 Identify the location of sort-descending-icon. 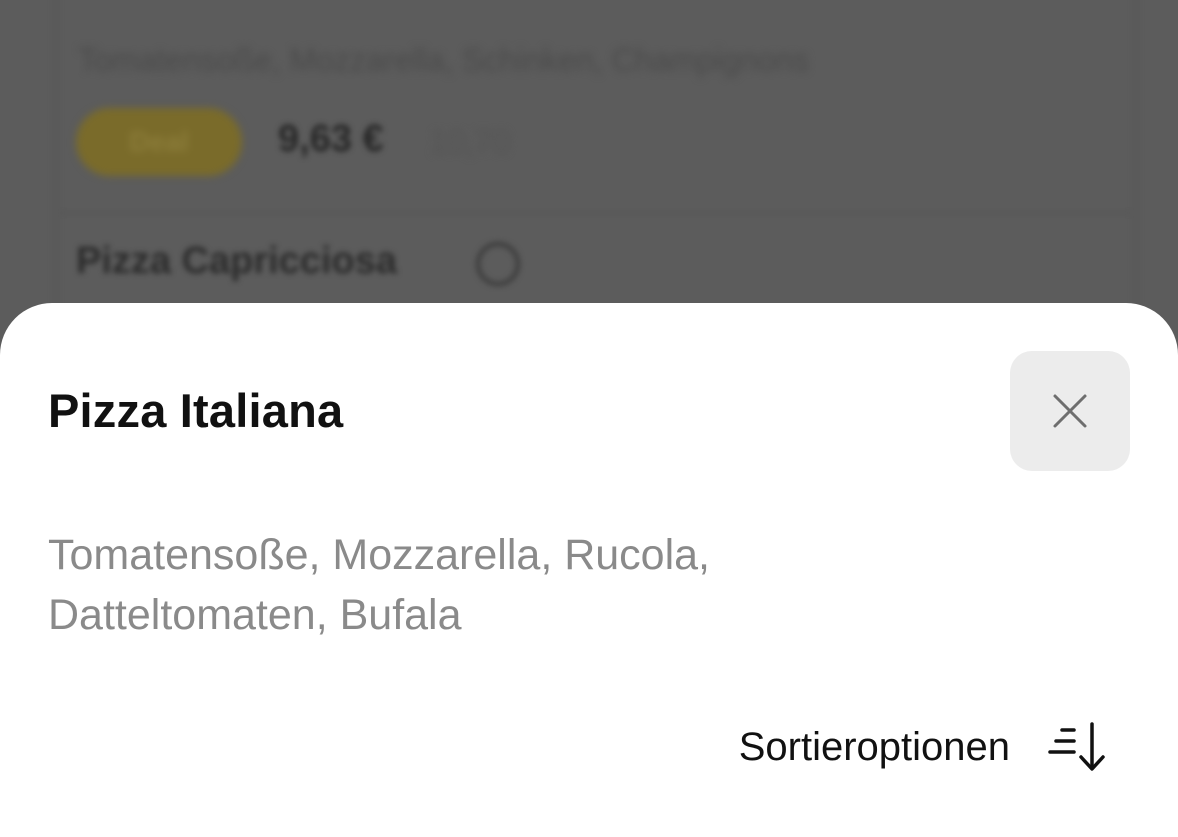
(1076, 746).